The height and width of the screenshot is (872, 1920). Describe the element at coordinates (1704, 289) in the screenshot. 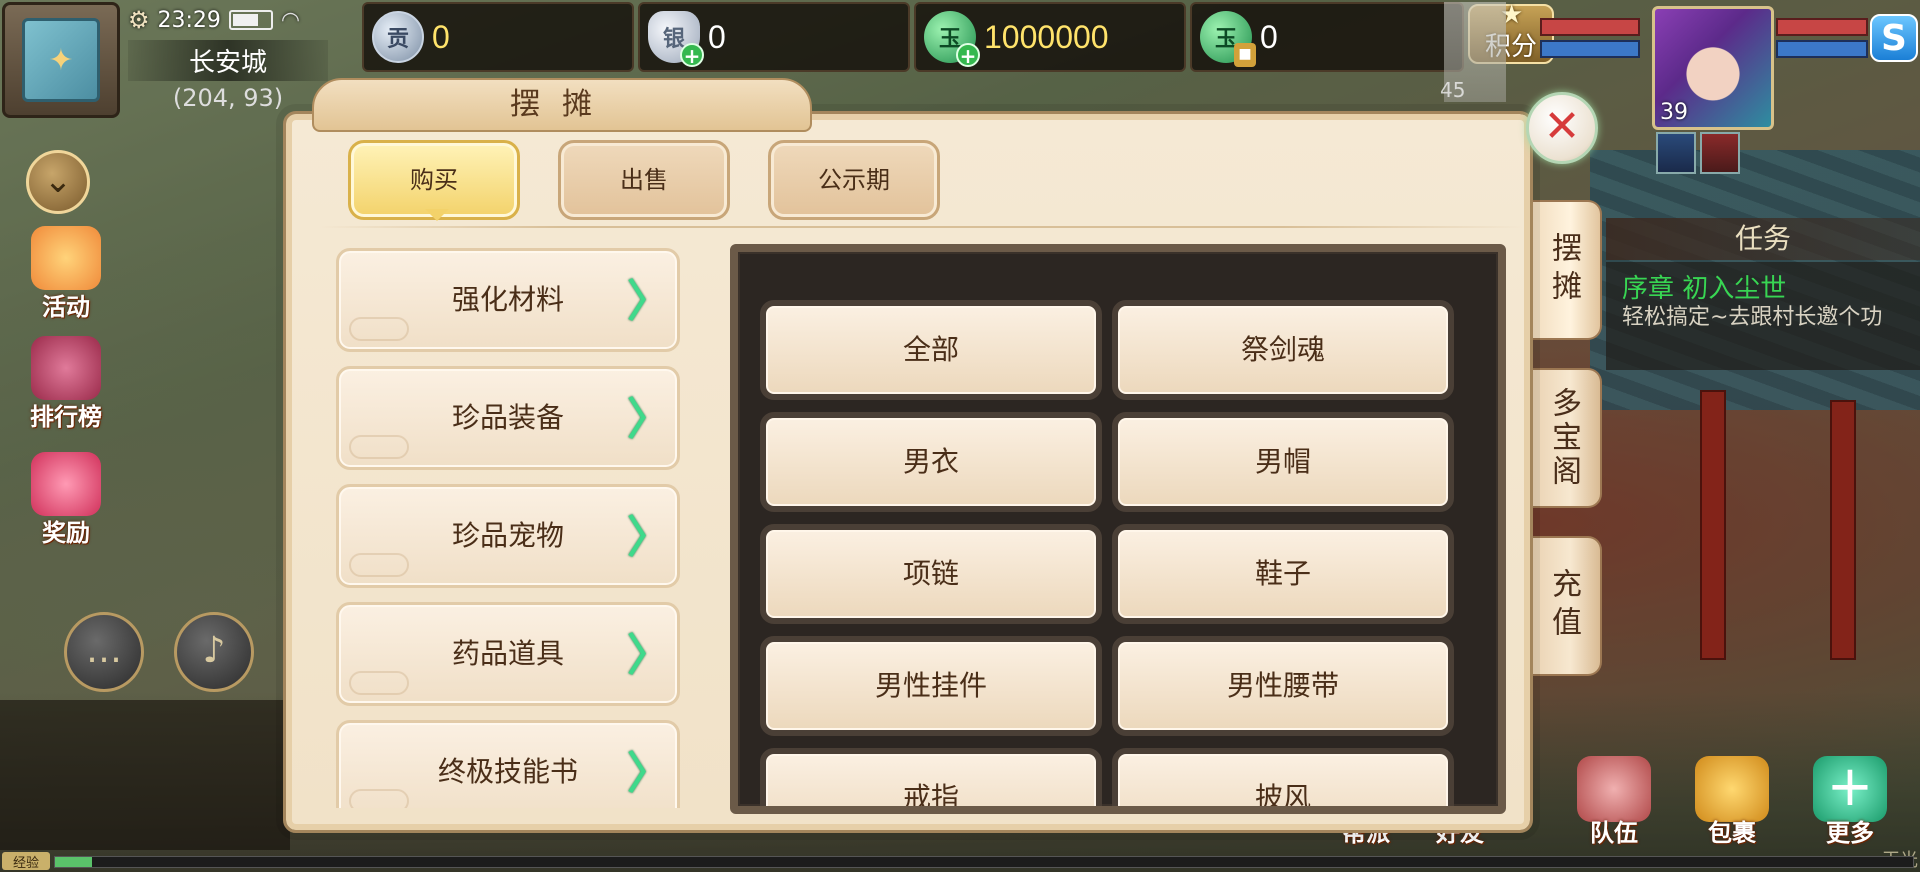

I see `quest-title: 序章 初入尘世` at that location.